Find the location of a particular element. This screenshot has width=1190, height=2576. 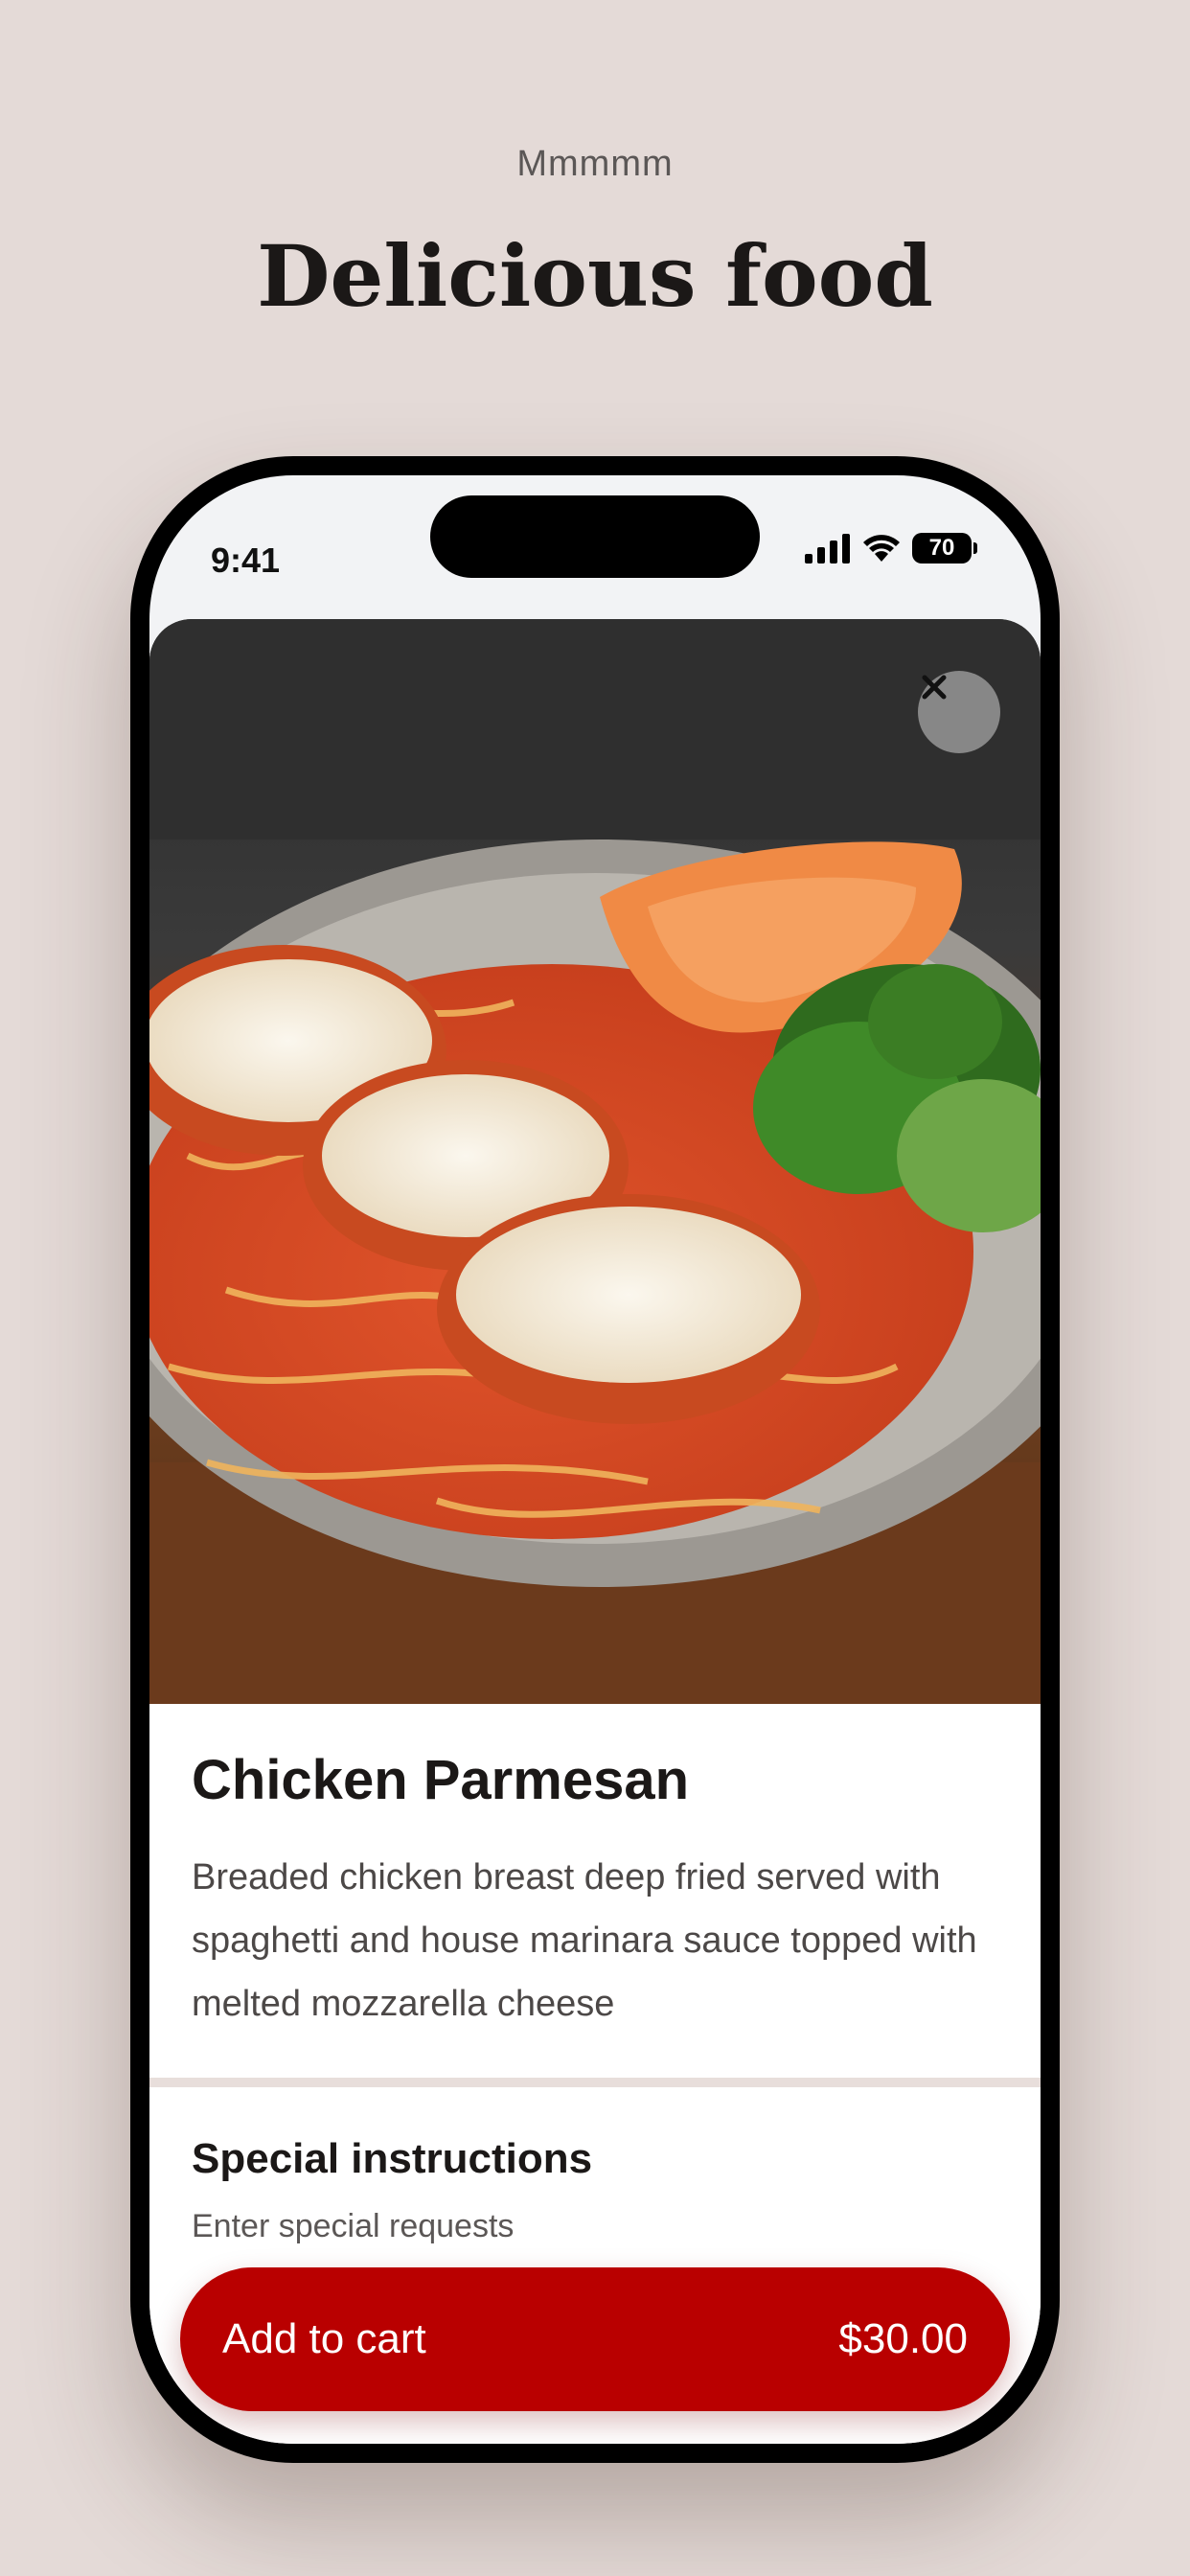

wifi-icon is located at coordinates (882, 548).